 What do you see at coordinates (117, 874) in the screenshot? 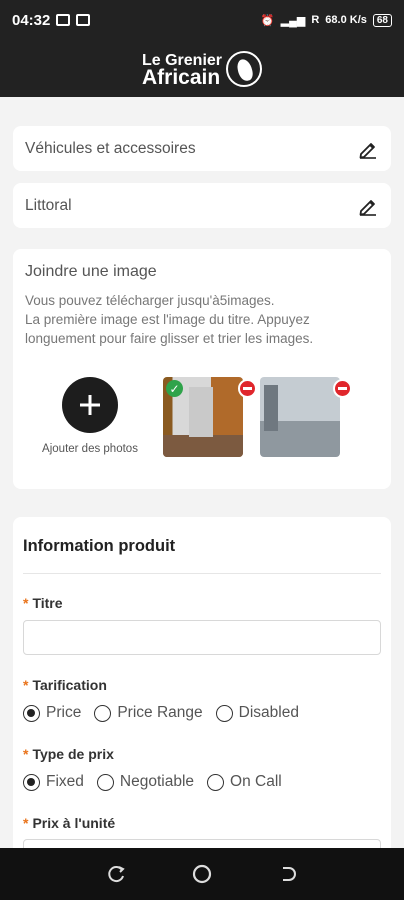
I see `recents-icon` at bounding box center [117, 874].